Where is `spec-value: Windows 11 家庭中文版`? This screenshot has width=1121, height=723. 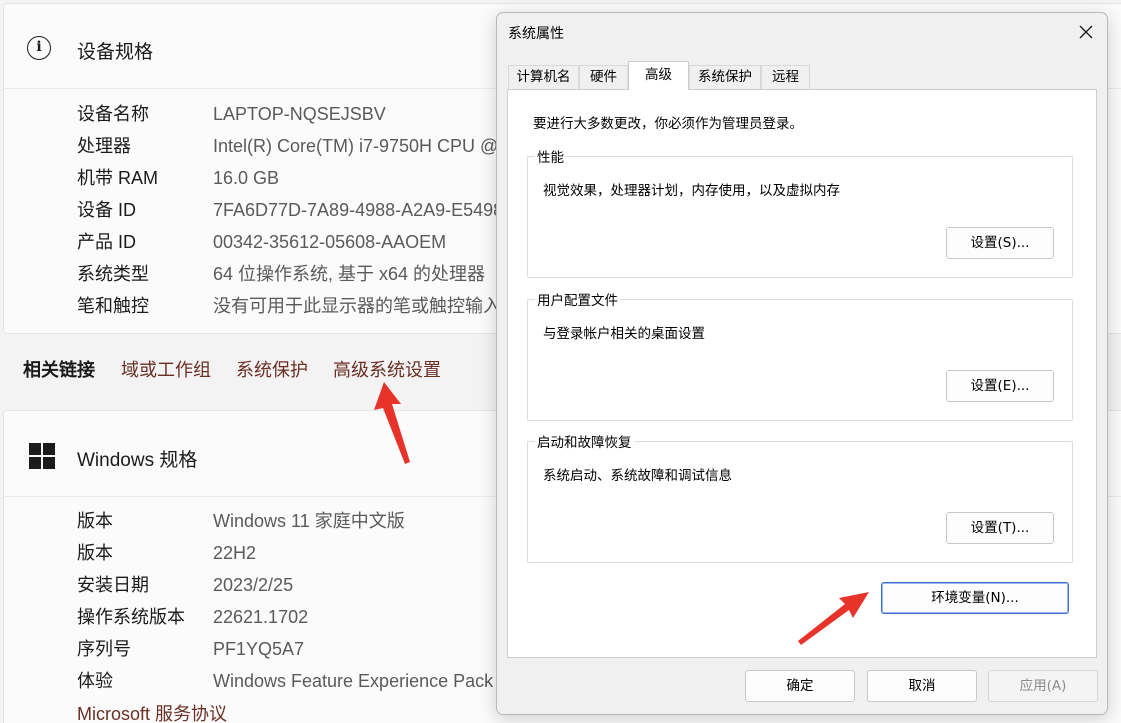
spec-value: Windows 11 家庭中文版 is located at coordinates (309, 521).